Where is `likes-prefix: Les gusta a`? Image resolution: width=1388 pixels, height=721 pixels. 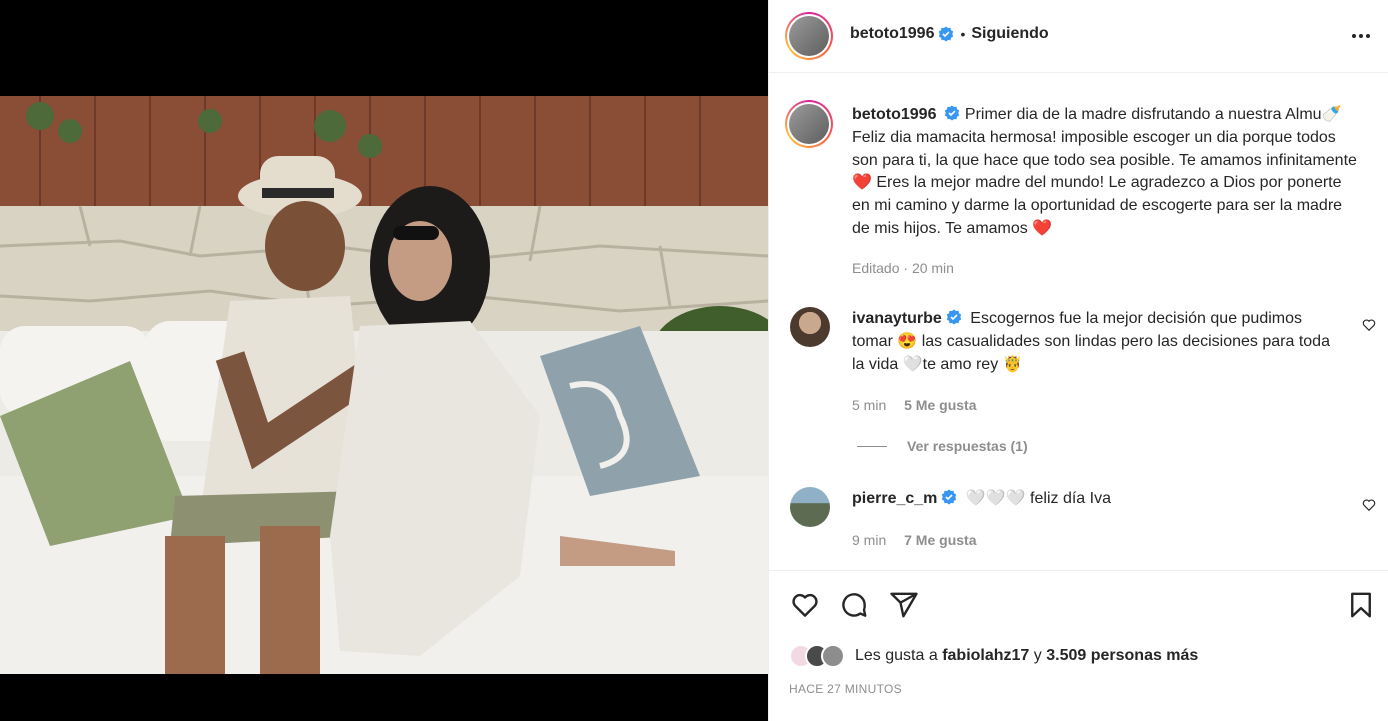 likes-prefix: Les gusta a is located at coordinates (896, 655).